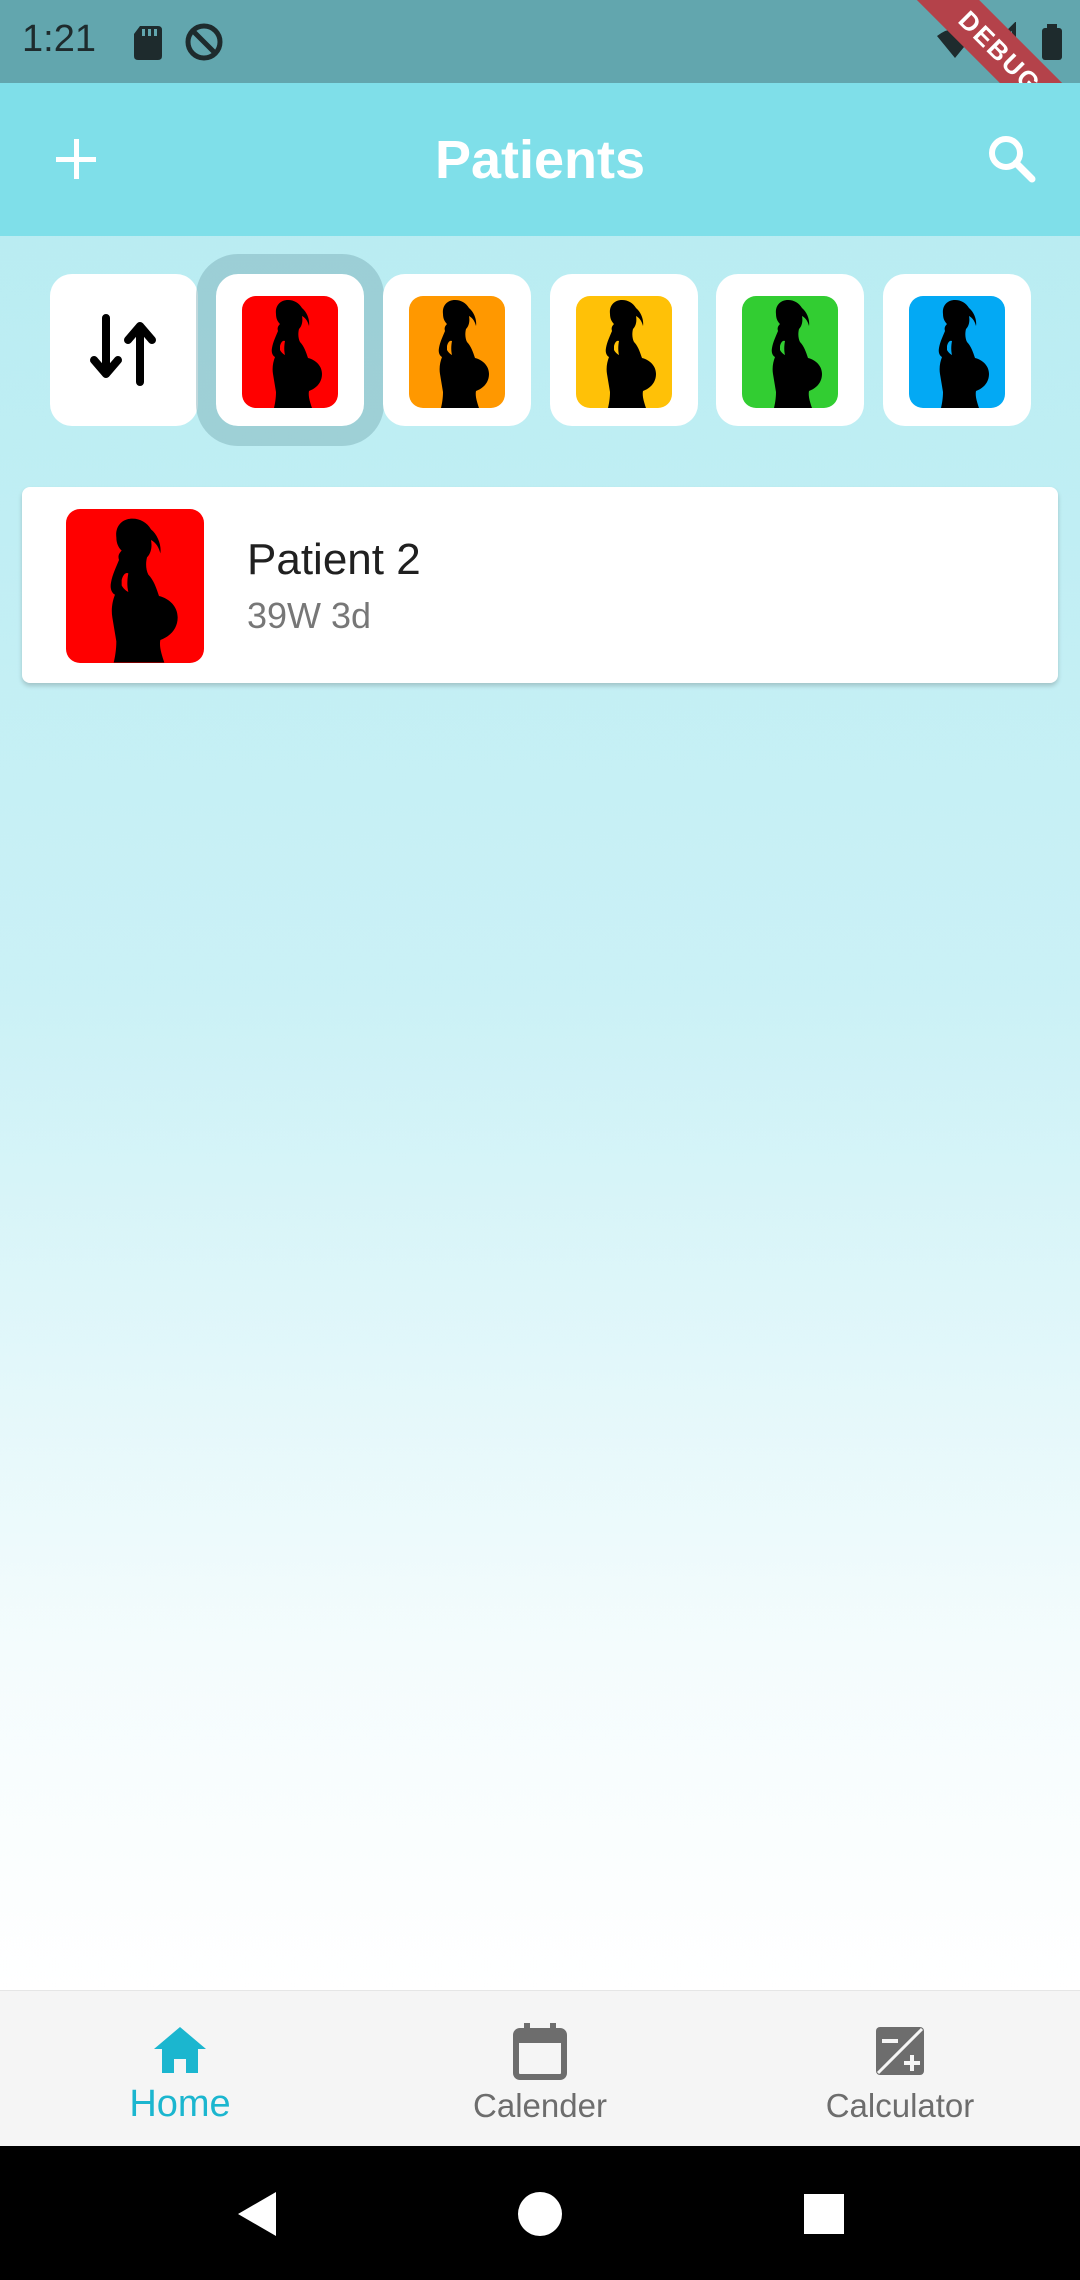  What do you see at coordinates (540, 585) in the screenshot?
I see `patient-card: Patient 2 39W 3d` at bounding box center [540, 585].